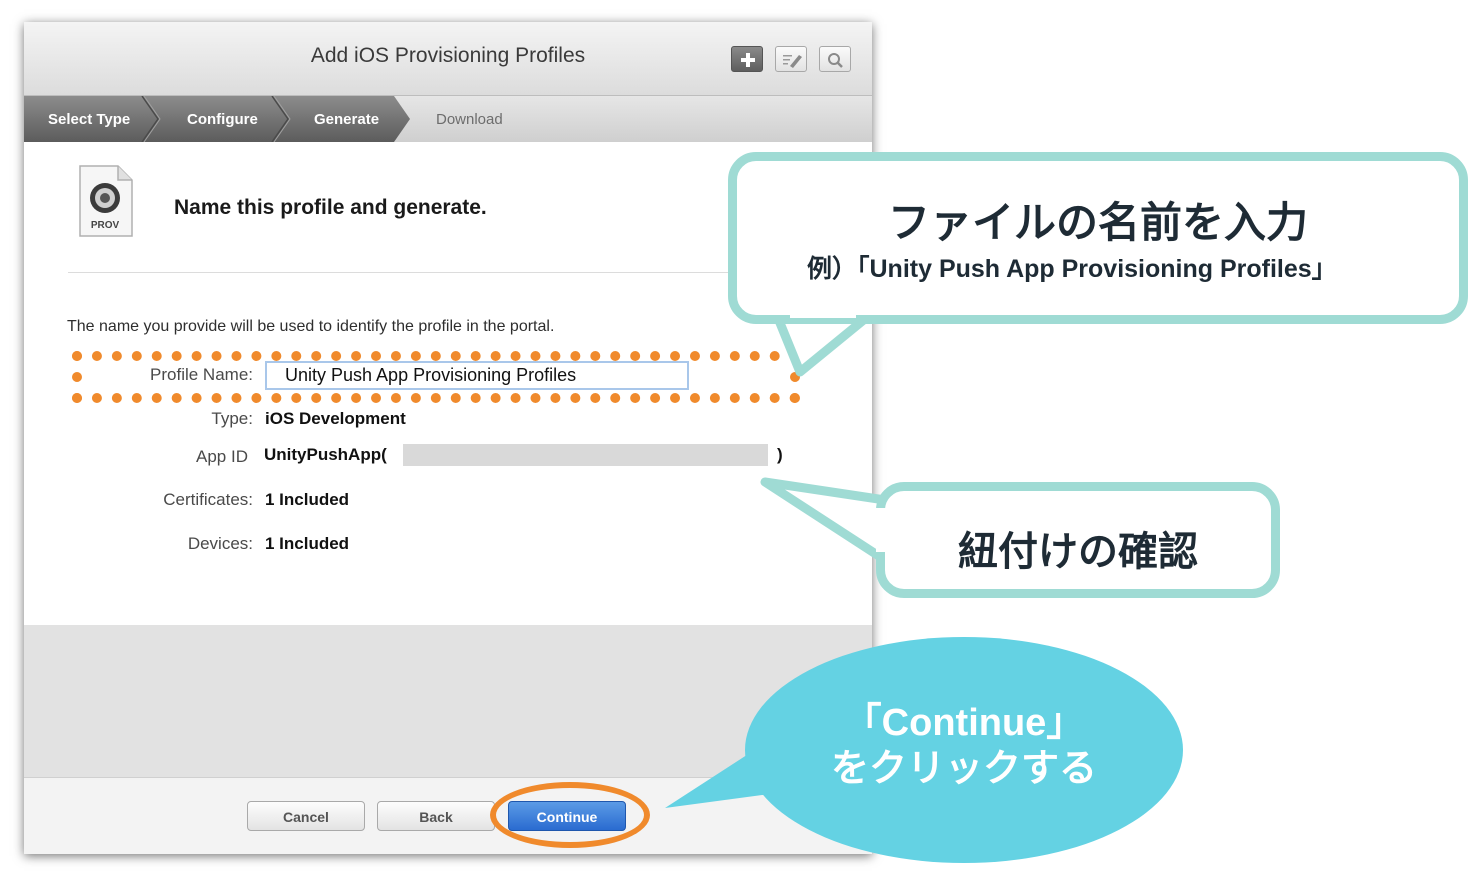 The height and width of the screenshot is (879, 1470). What do you see at coordinates (1097, 222) in the screenshot?
I see `filename-callout-title: ファイルの名前を入力` at bounding box center [1097, 222].